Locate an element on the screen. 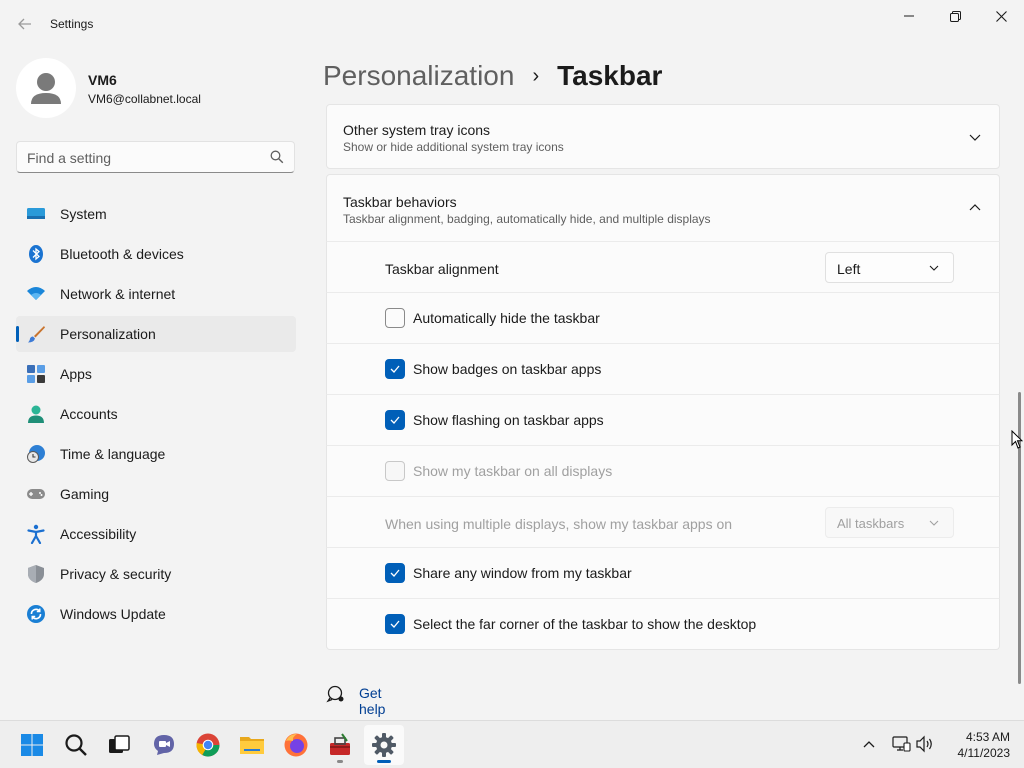 The height and width of the screenshot is (768, 1024). badges-checkbox is located at coordinates (395, 369).